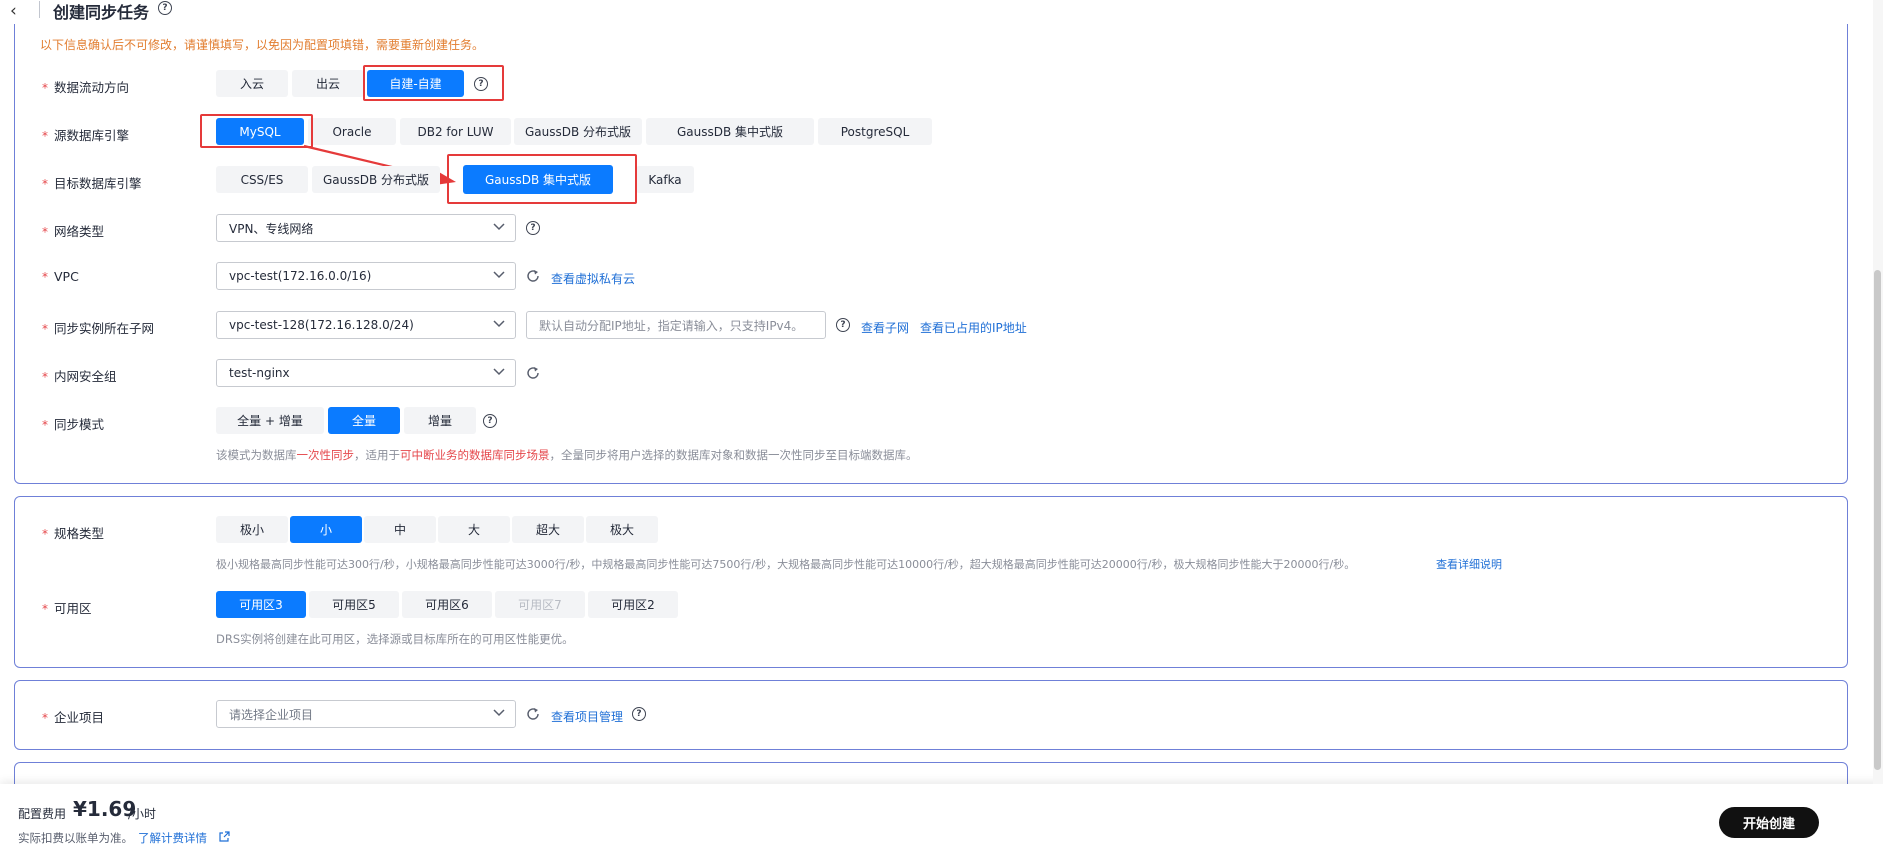 This screenshot has height=854, width=1883. Describe the element at coordinates (262, 179) in the screenshot. I see `target-engine-css-es: CSS/ES` at that location.